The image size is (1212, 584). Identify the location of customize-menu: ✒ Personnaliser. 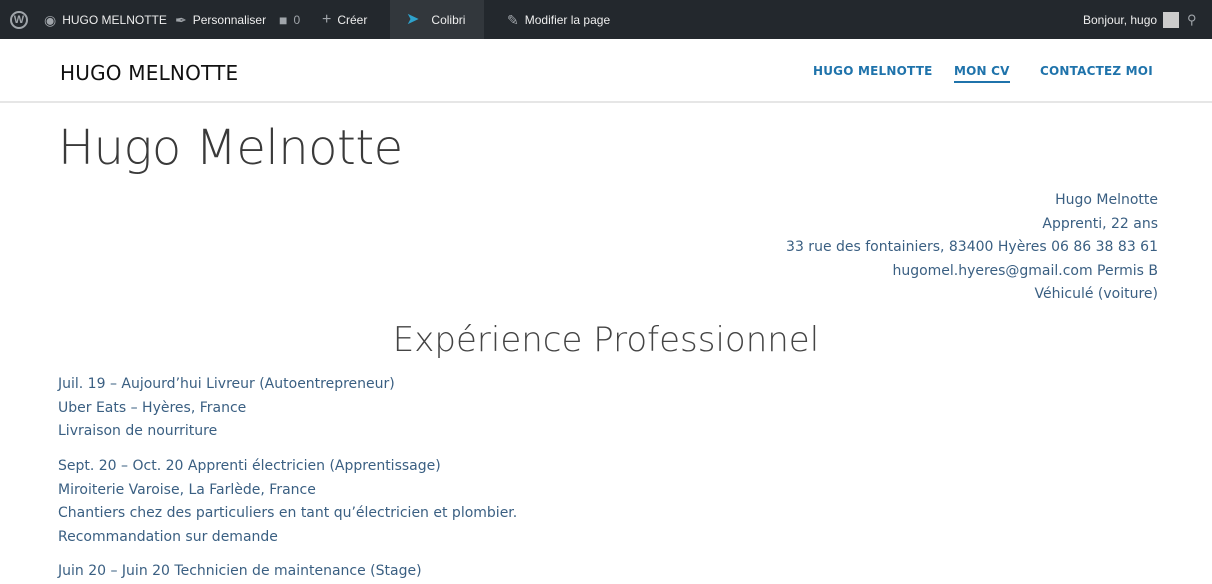
(220, 19).